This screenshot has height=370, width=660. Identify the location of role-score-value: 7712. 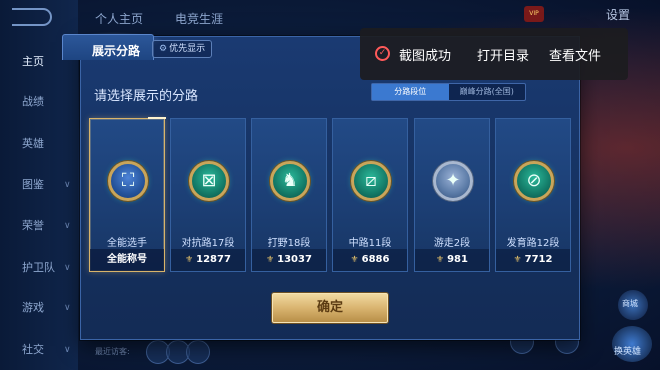
(538, 259).